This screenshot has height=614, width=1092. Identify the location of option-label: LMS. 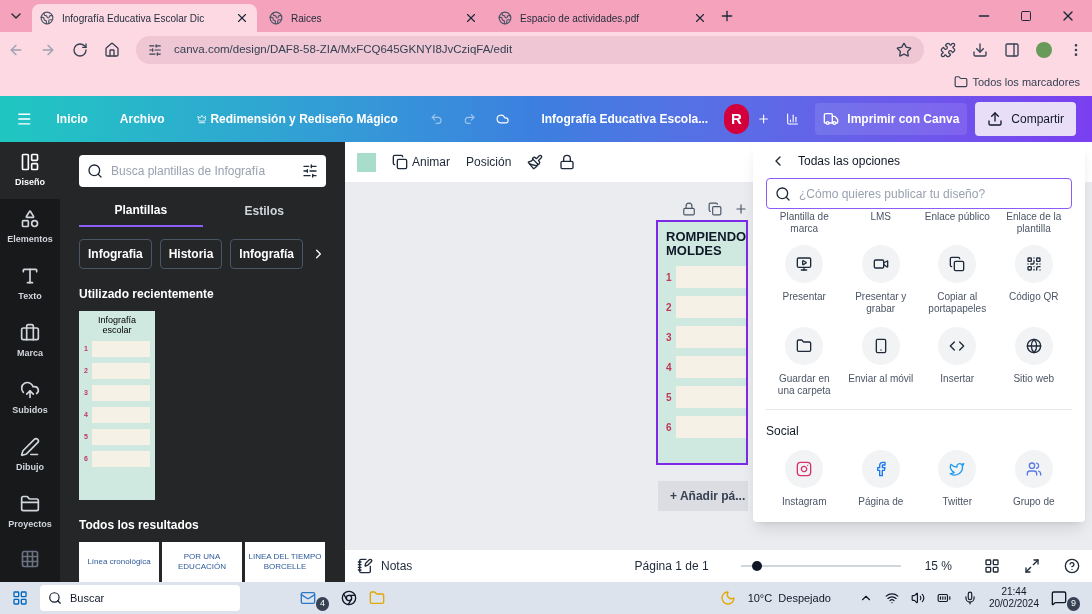
(880, 223).